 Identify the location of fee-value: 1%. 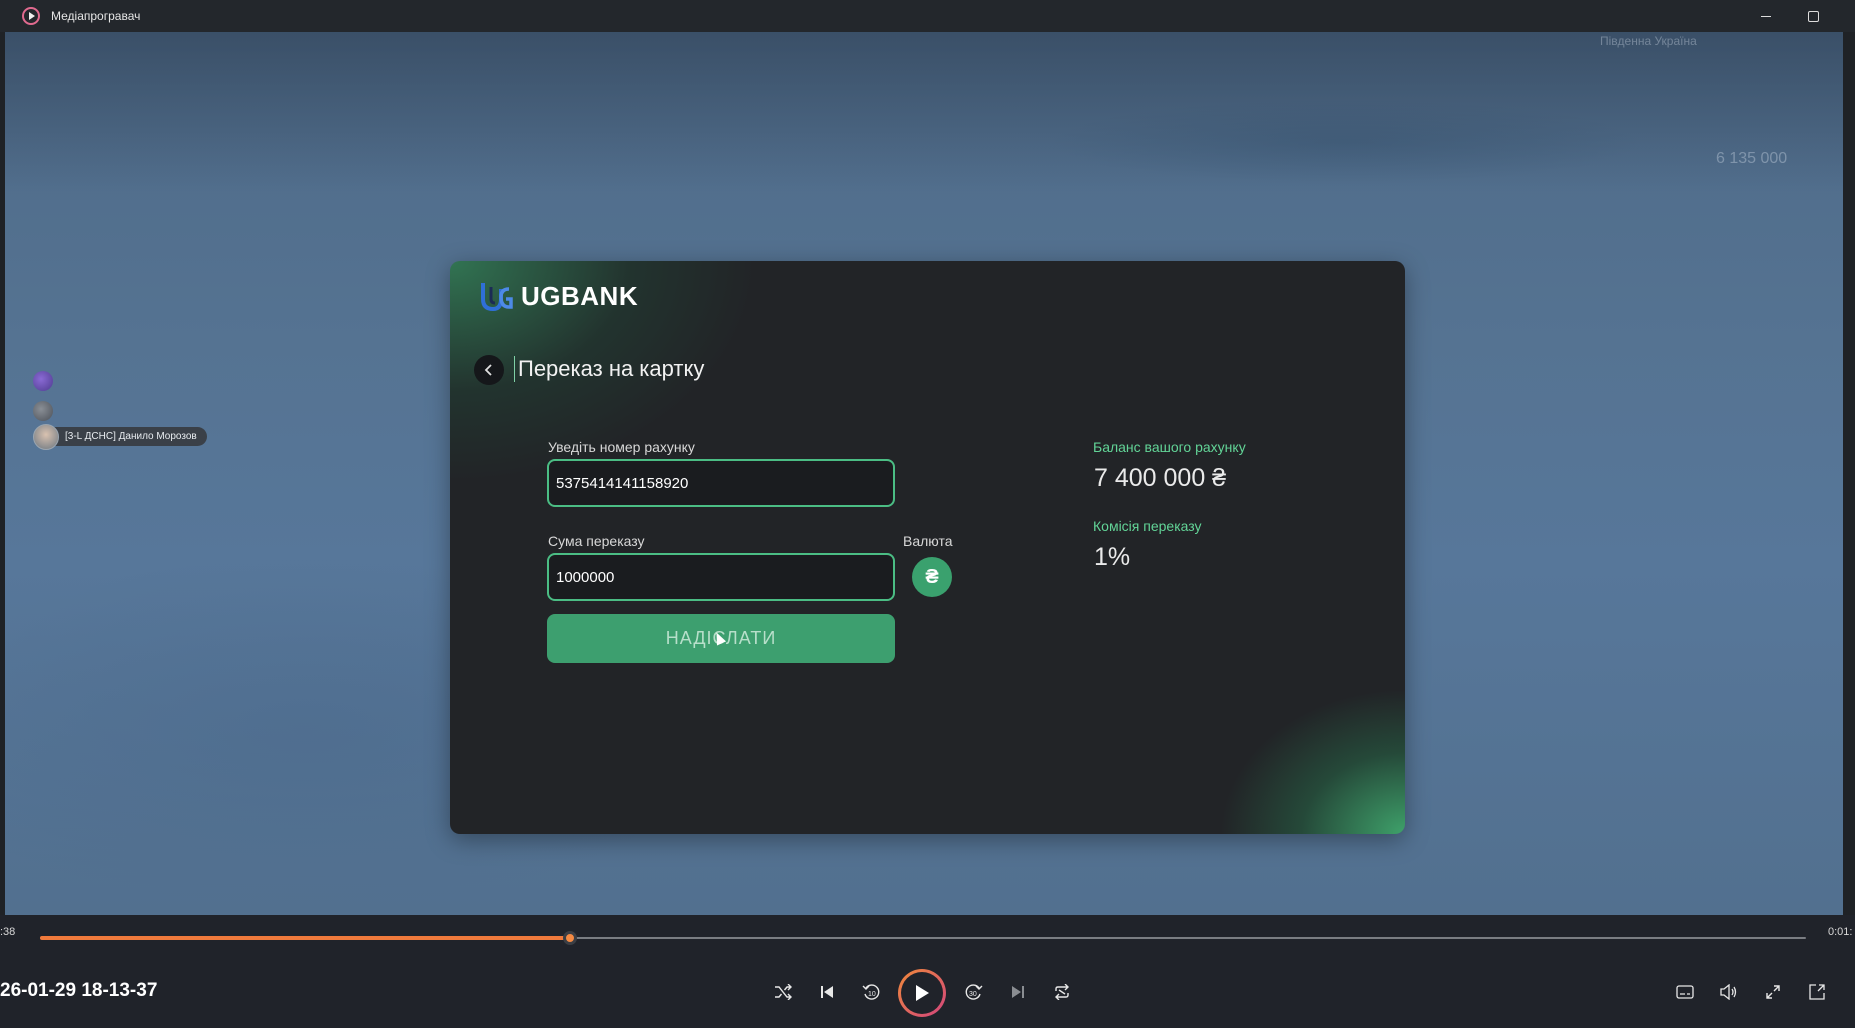
(1112, 557).